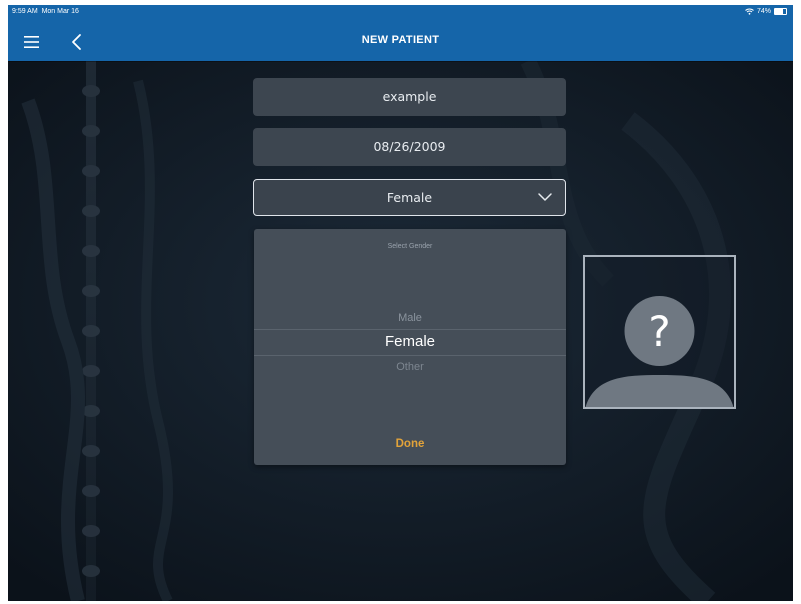  Describe the element at coordinates (410, 444) in the screenshot. I see `done-button: Done` at that location.